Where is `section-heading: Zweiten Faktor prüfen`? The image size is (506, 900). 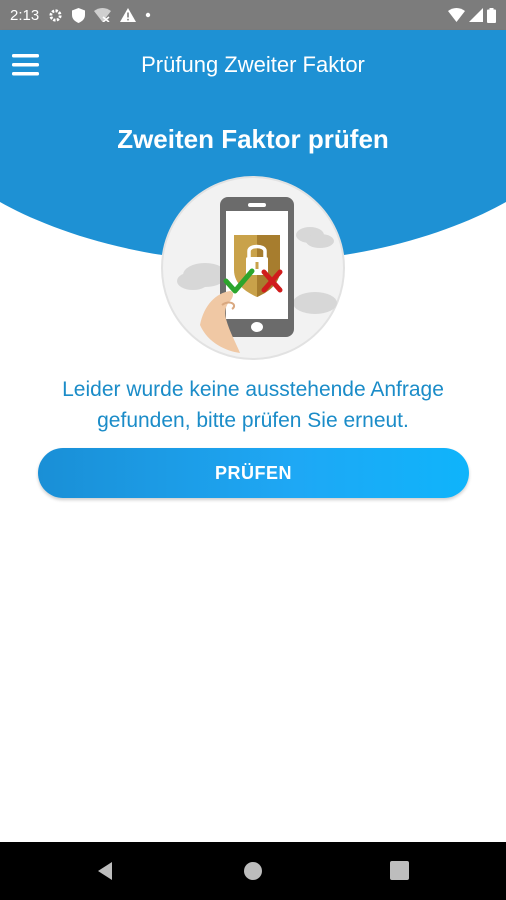 section-heading: Zweiten Faktor prüfen is located at coordinates (253, 139).